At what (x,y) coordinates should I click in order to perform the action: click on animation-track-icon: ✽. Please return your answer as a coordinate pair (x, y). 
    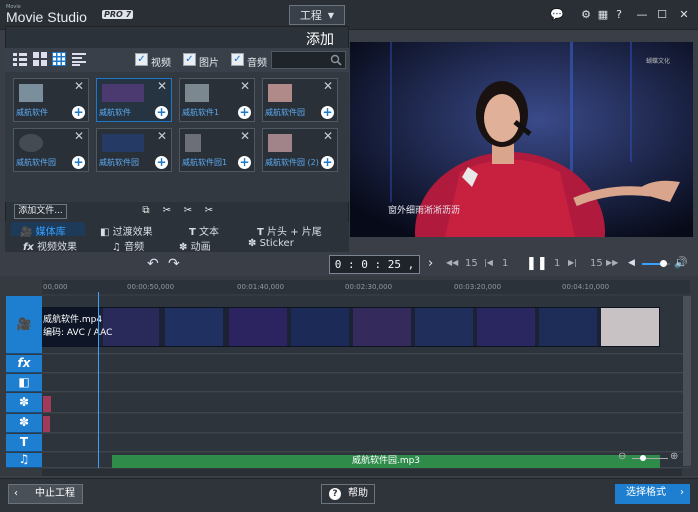
    Looking at the image, I should click on (24, 403).